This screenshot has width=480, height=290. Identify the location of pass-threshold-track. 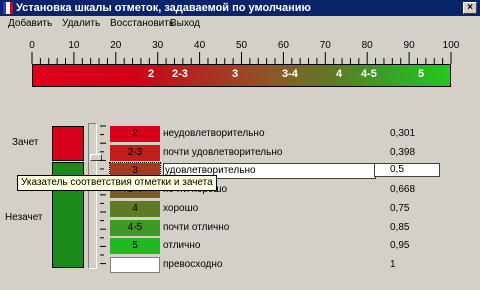
(92, 196).